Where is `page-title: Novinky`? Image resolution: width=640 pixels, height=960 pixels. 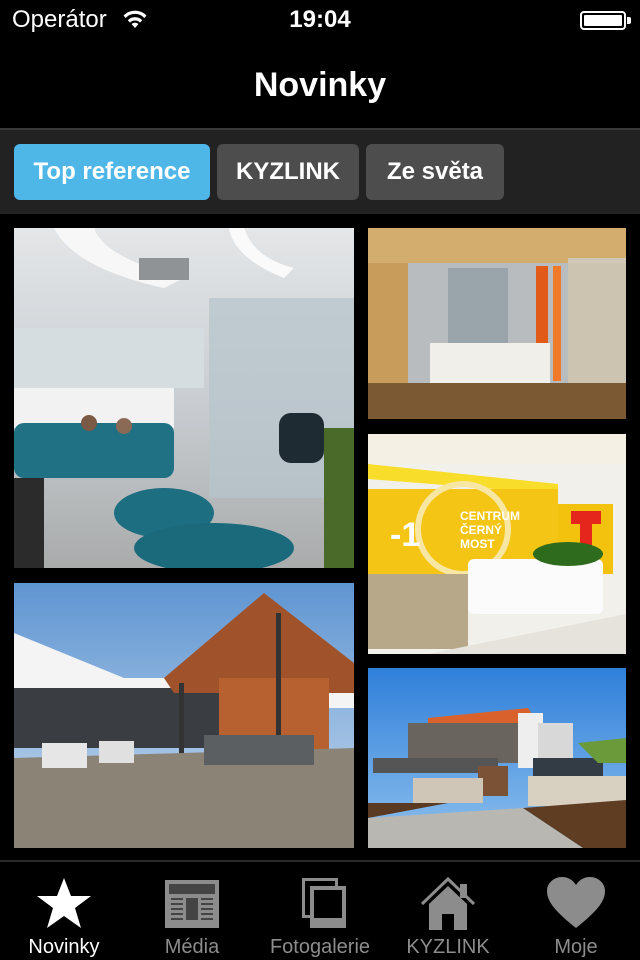 page-title: Novinky is located at coordinates (320, 85).